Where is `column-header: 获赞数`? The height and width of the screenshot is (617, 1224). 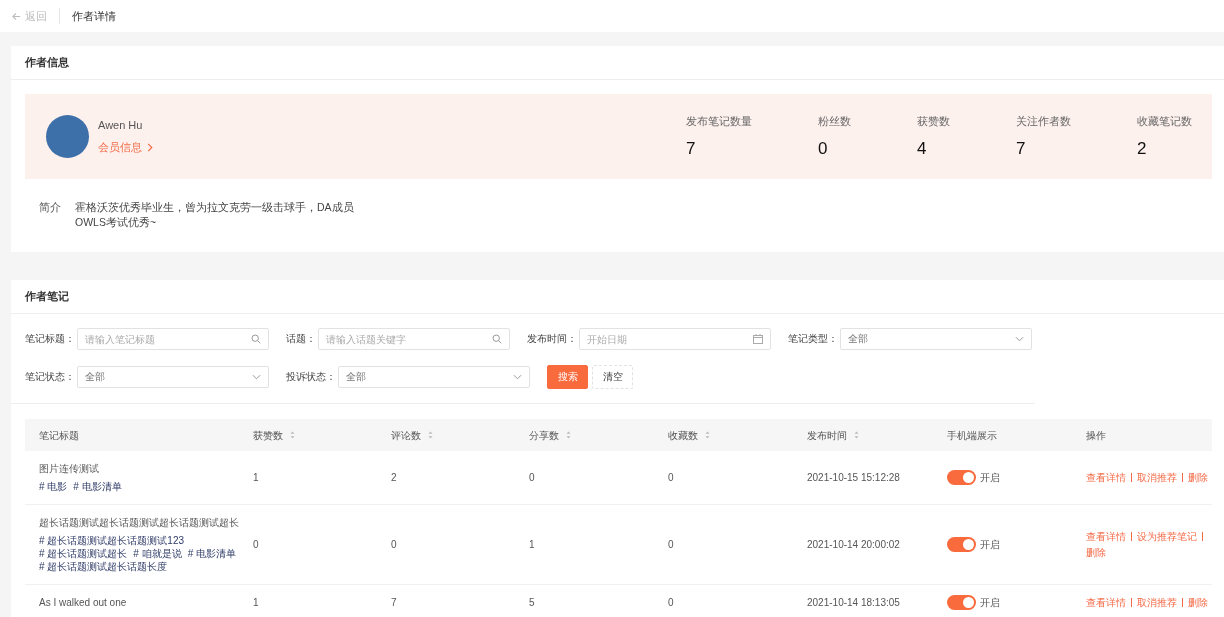
column-header: 获赞数 is located at coordinates (268, 435).